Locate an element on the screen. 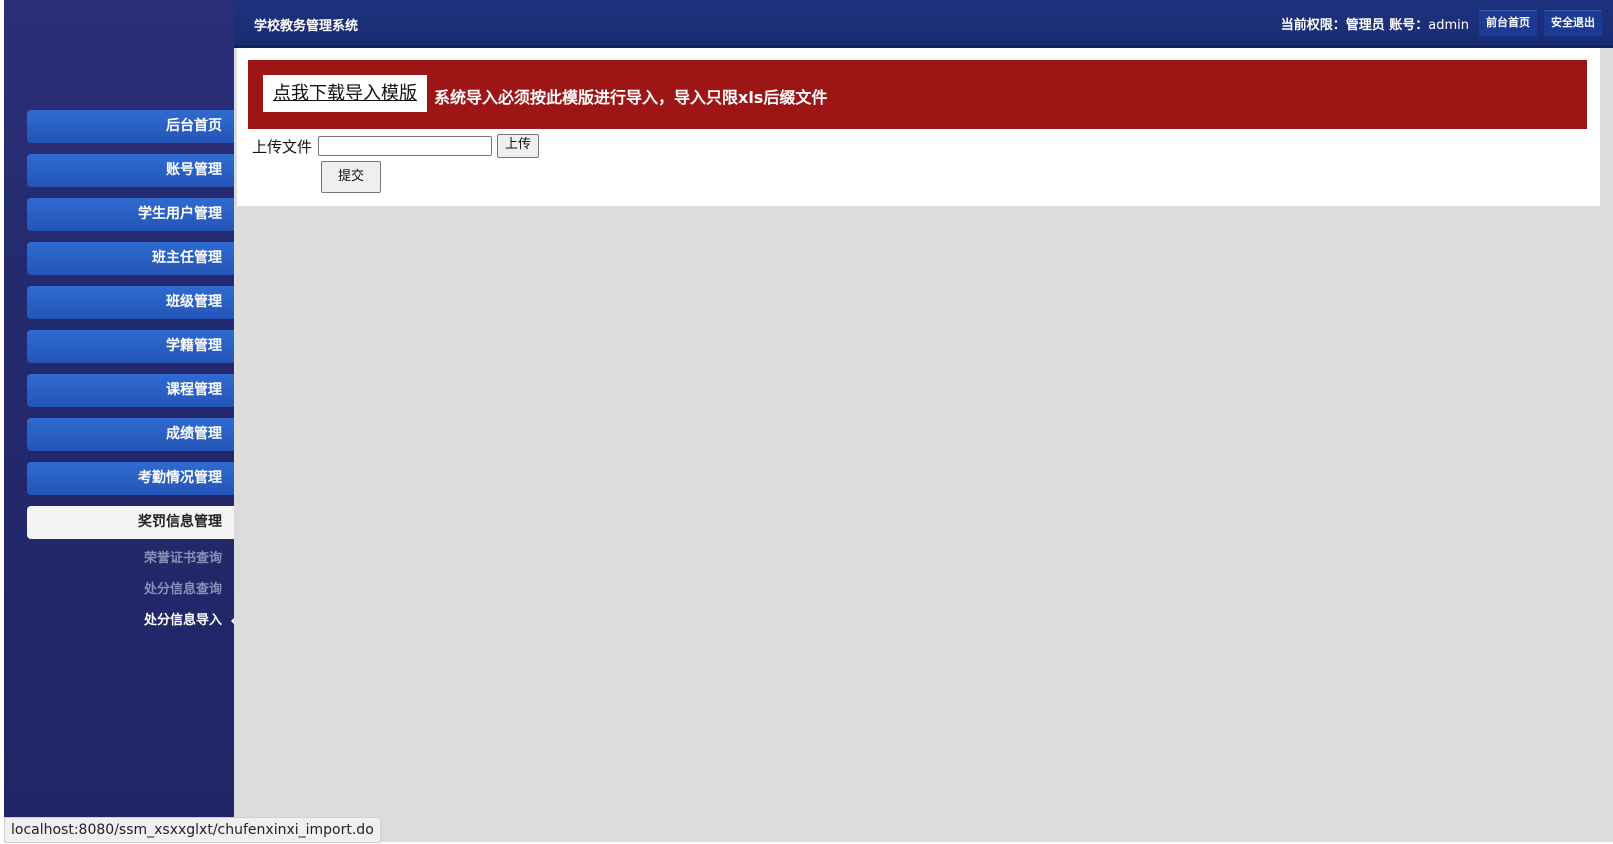  app-title: 学校教务管理系统 is located at coordinates (306, 26).